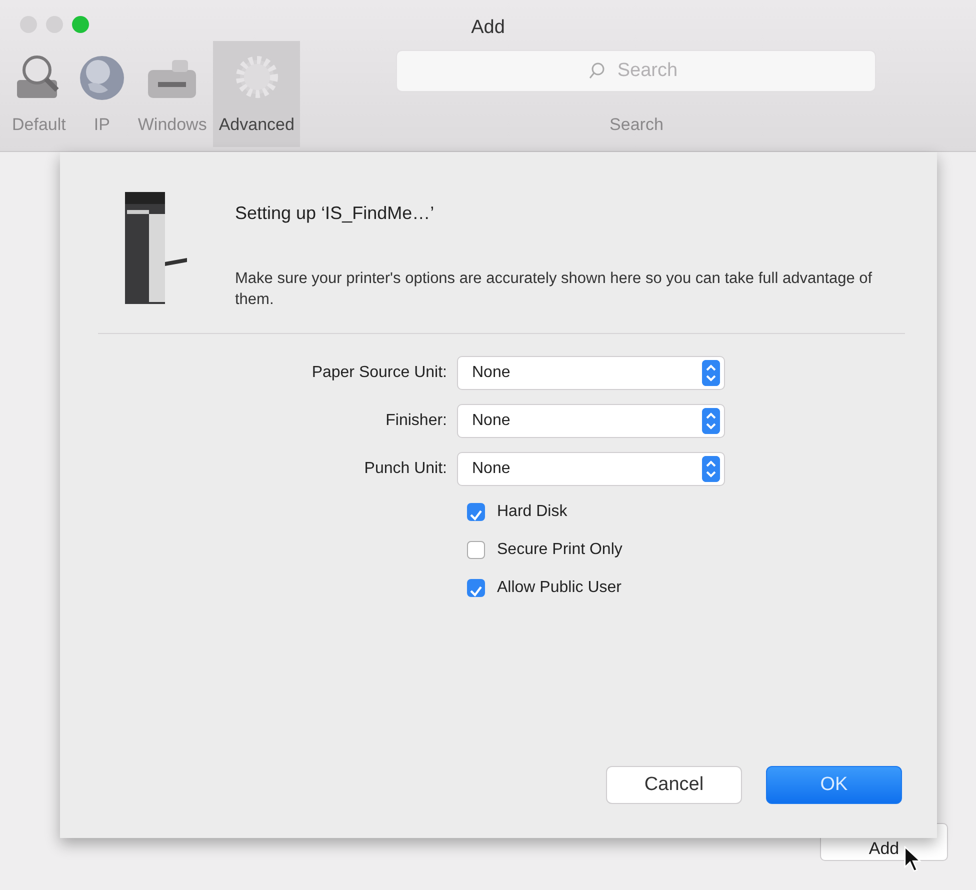 The height and width of the screenshot is (890, 976). I want to click on description-text: Make sure your printer's options are accurately shown here so you can take full advantage of them., so click(554, 289).